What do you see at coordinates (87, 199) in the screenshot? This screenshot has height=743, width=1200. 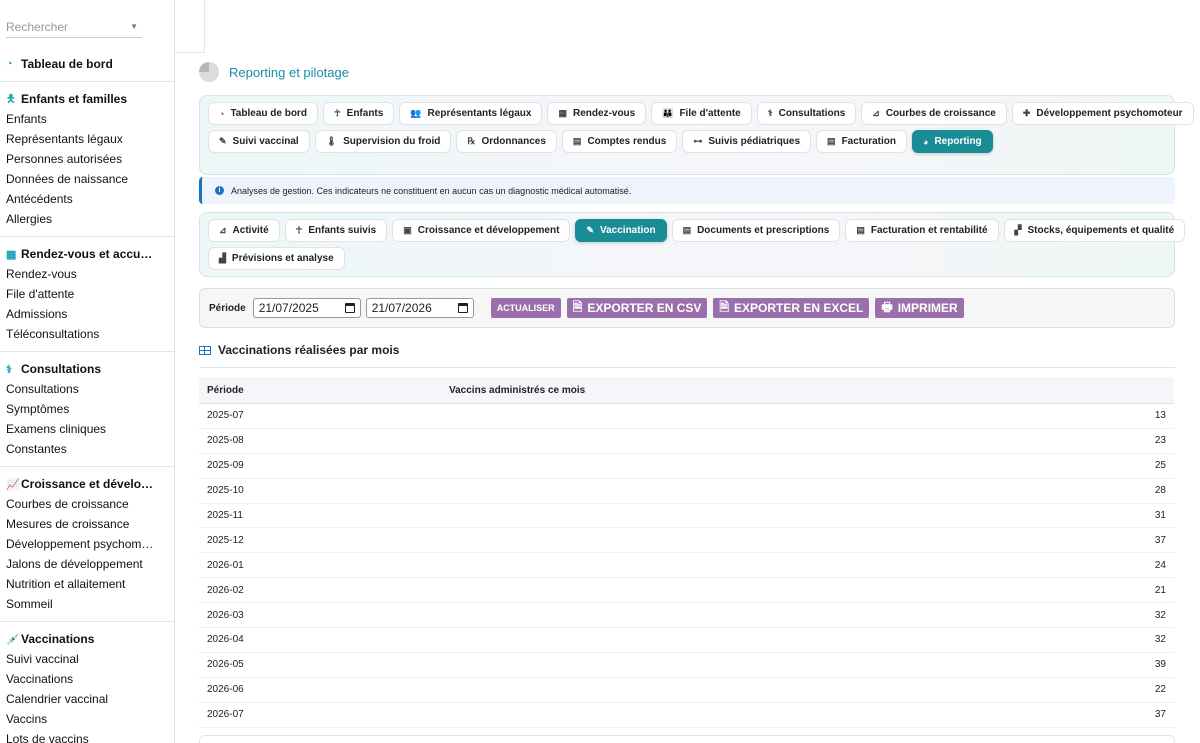 I see `sidebar-item: Antécédents` at bounding box center [87, 199].